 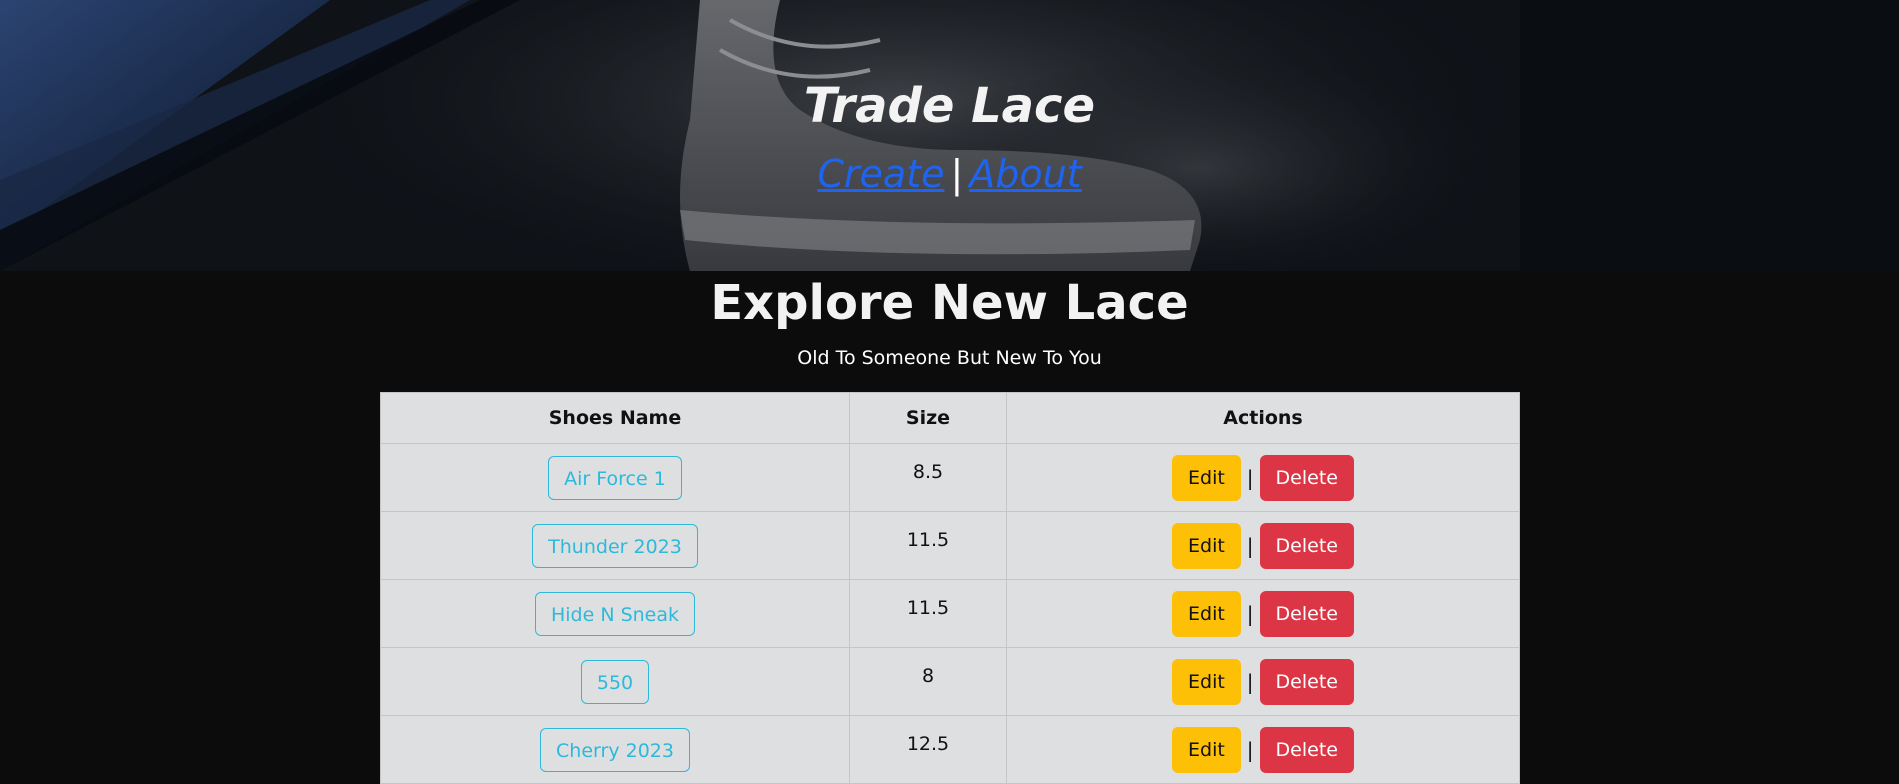 What do you see at coordinates (949, 303) in the screenshot?
I see `page-title: Explore New Lace` at bounding box center [949, 303].